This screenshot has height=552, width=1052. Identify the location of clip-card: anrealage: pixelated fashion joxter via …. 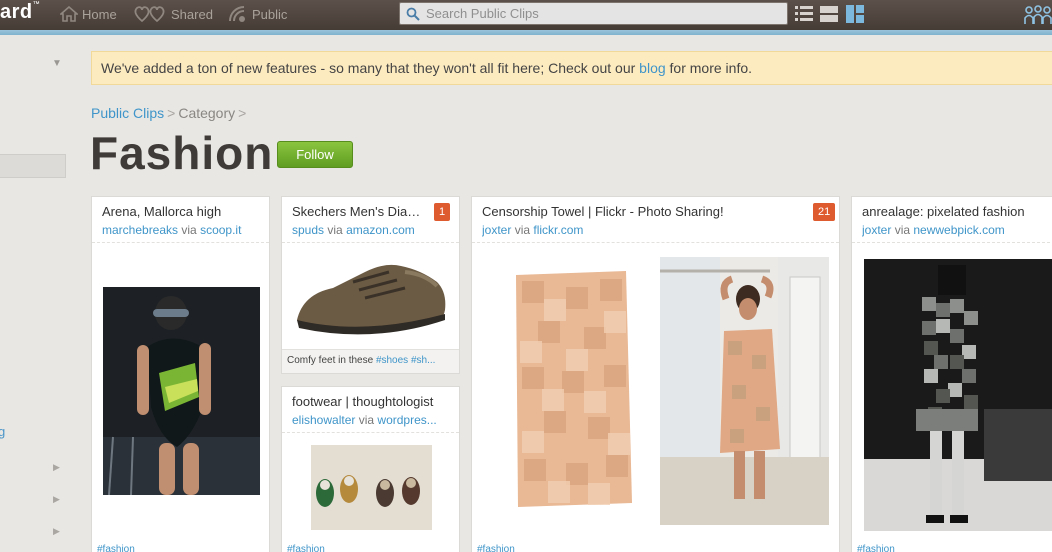
(951, 374).